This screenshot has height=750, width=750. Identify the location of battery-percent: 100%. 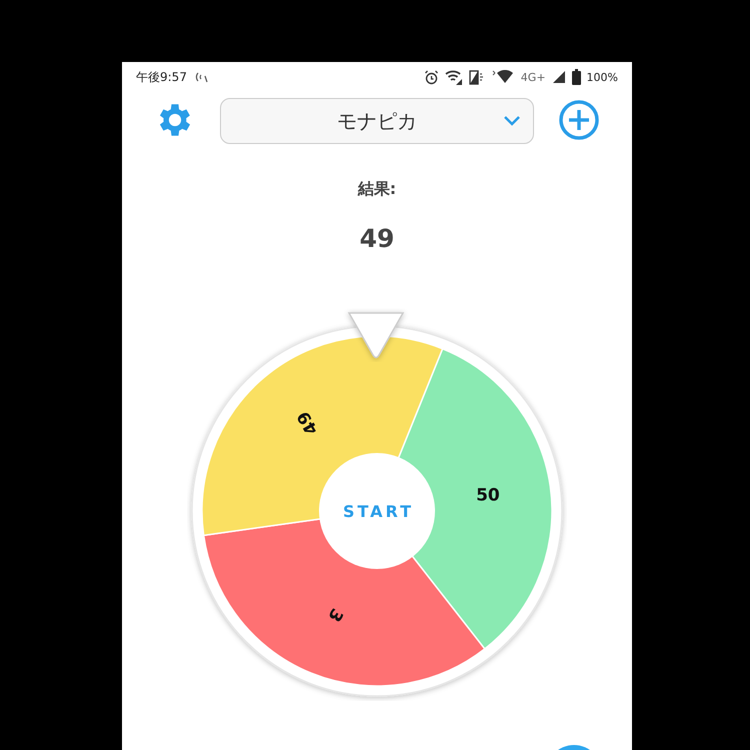
(602, 77).